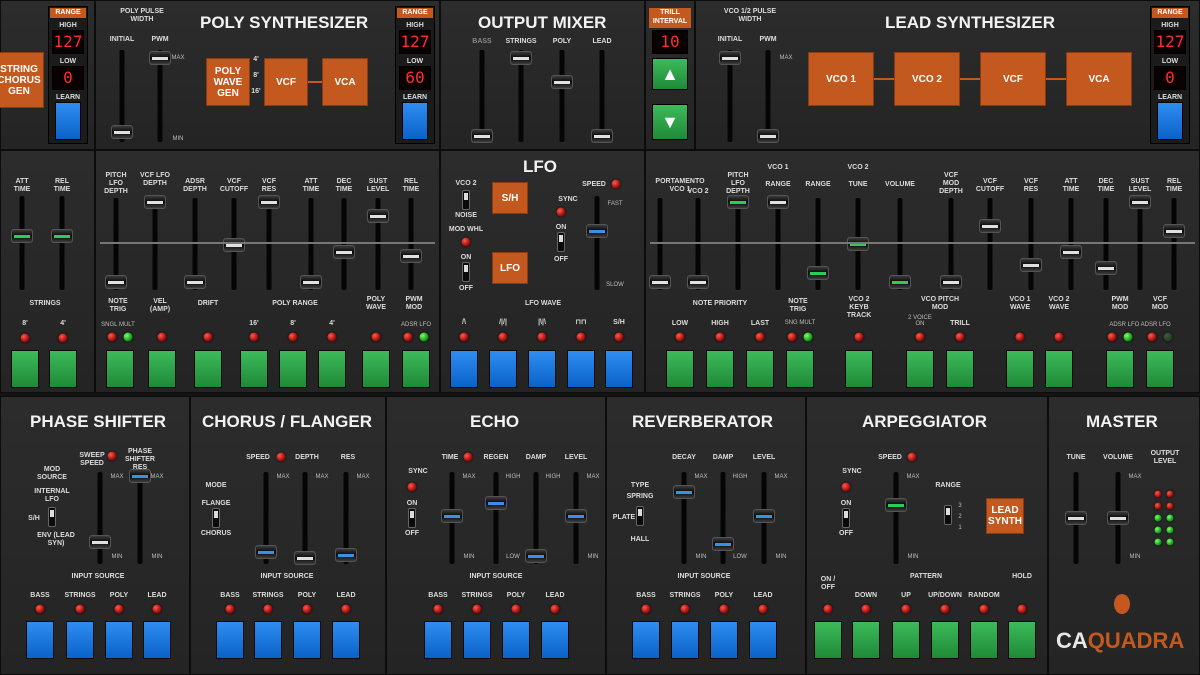 This screenshot has height=675, width=1200. What do you see at coordinates (1170, 42) in the screenshot?
I see `lead-high-display: 127` at bounding box center [1170, 42].